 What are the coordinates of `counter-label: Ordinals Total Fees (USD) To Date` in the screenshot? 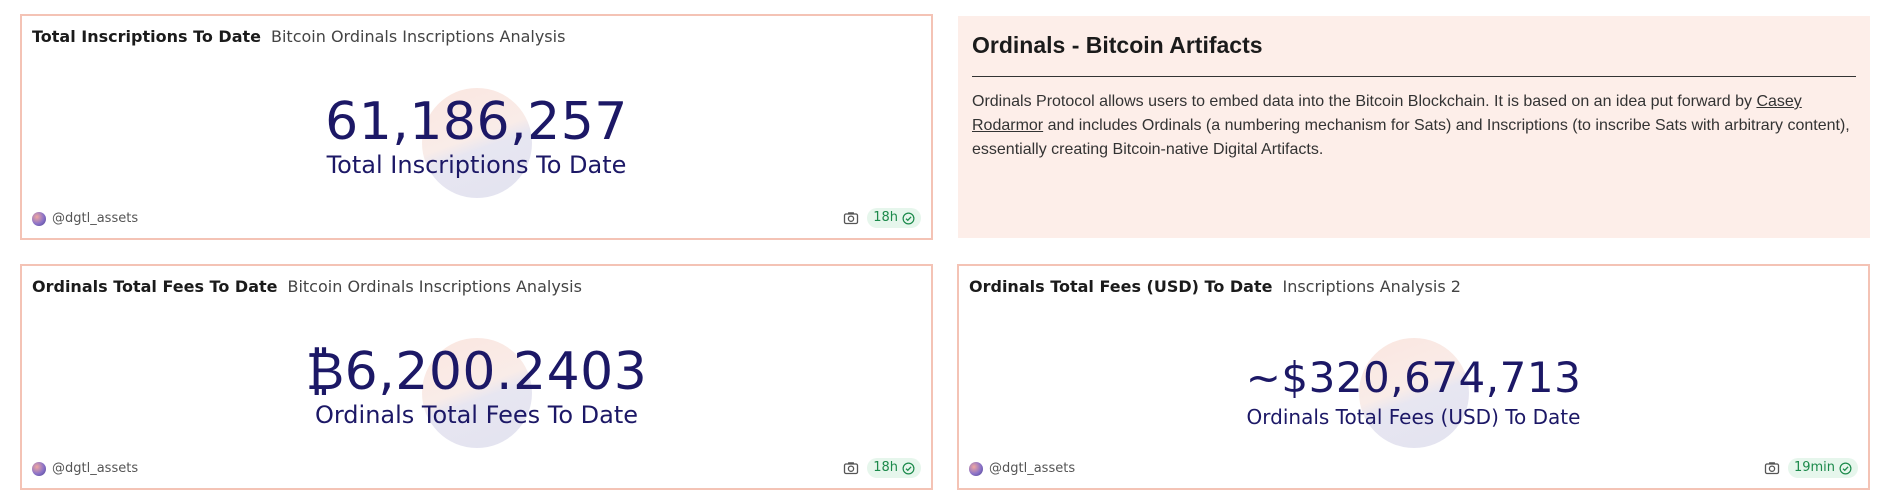 It's located at (1413, 417).